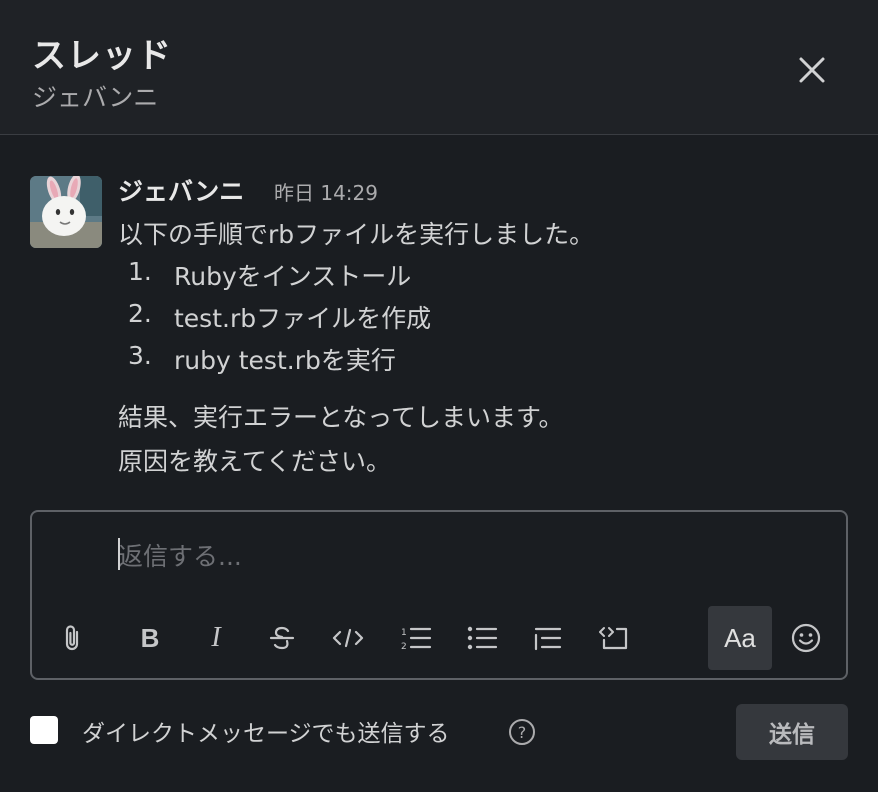 The width and height of the screenshot is (878, 792). Describe the element at coordinates (792, 732) in the screenshot. I see `send-button: 送信` at that location.